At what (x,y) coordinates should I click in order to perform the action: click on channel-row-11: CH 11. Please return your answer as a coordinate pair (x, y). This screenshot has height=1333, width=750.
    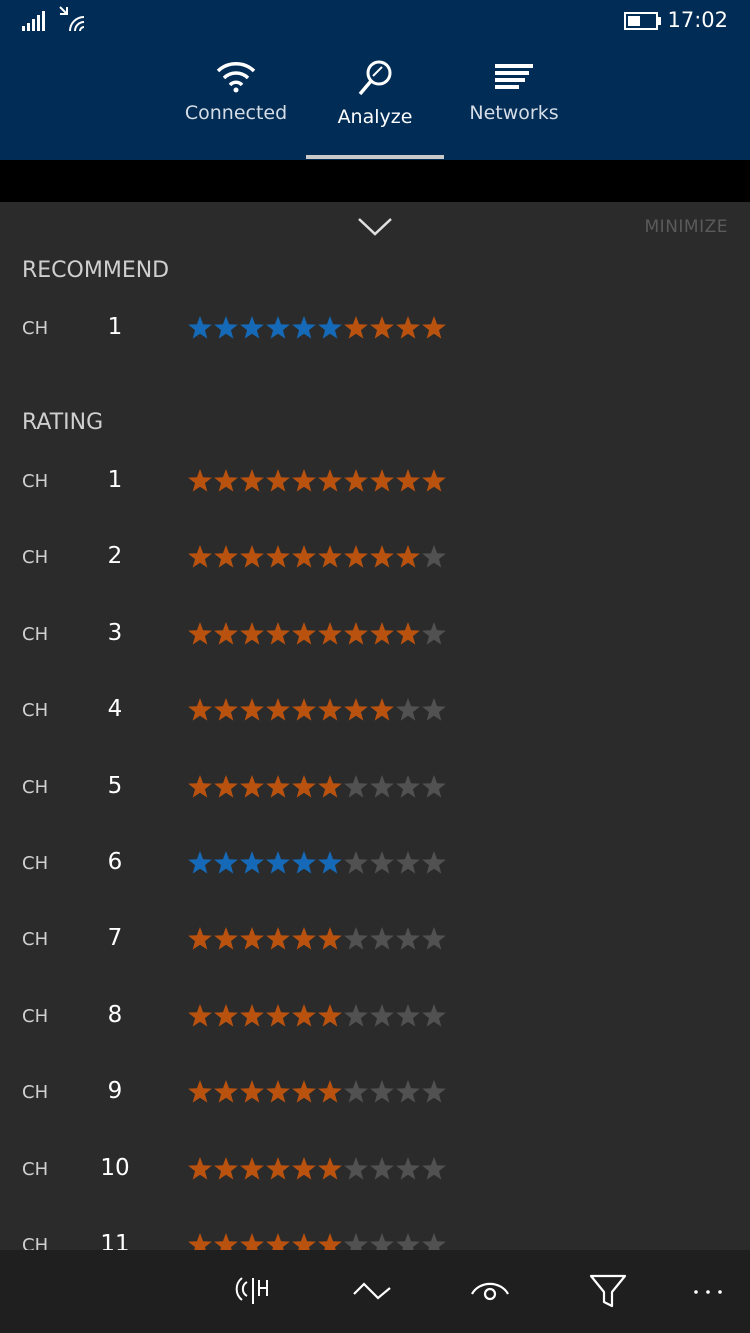
    Looking at the image, I should click on (375, 1238).